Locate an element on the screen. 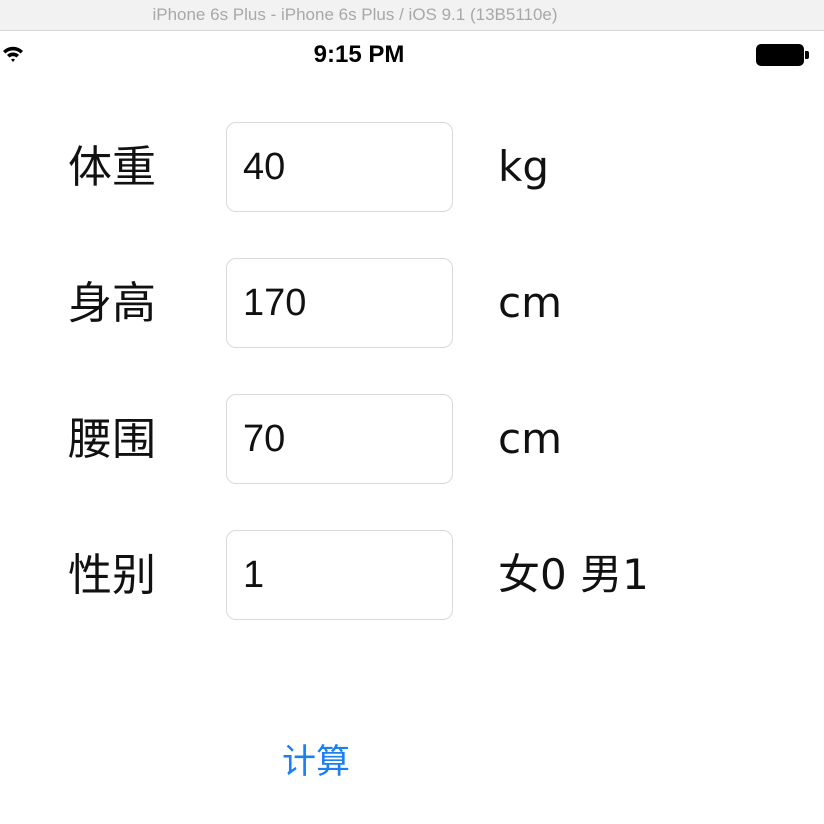  calculate-button: 计算 is located at coordinates (316, 758).